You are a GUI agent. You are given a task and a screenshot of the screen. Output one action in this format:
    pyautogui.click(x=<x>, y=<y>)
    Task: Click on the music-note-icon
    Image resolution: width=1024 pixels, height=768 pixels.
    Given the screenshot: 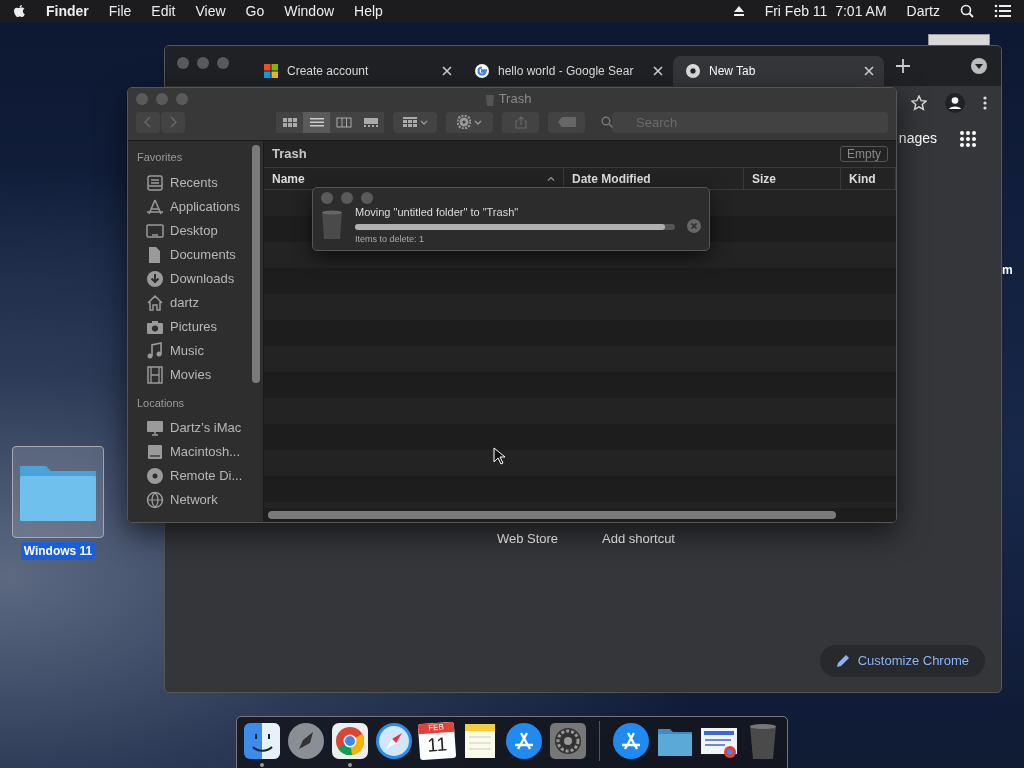 What is the action you would take?
    pyautogui.click(x=155, y=350)
    